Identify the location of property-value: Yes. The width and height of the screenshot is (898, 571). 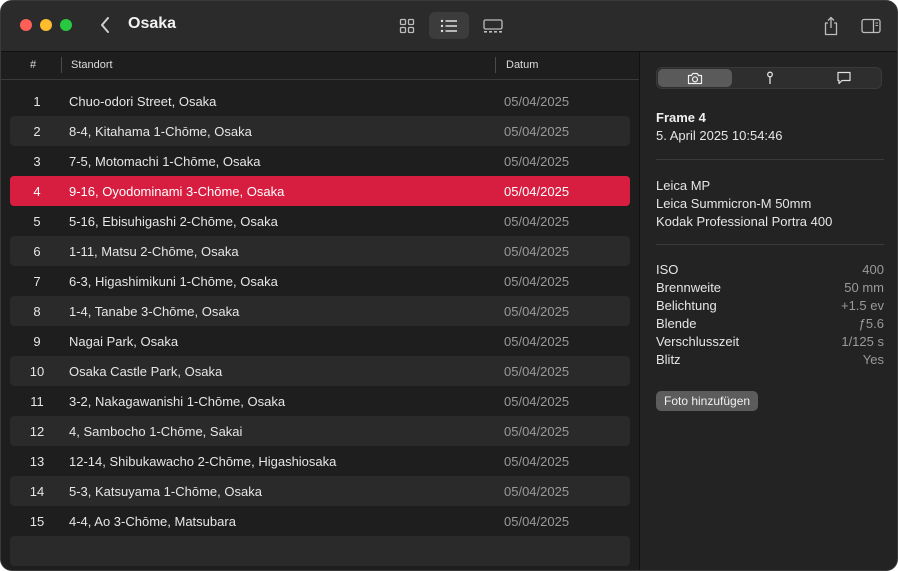
(873, 359).